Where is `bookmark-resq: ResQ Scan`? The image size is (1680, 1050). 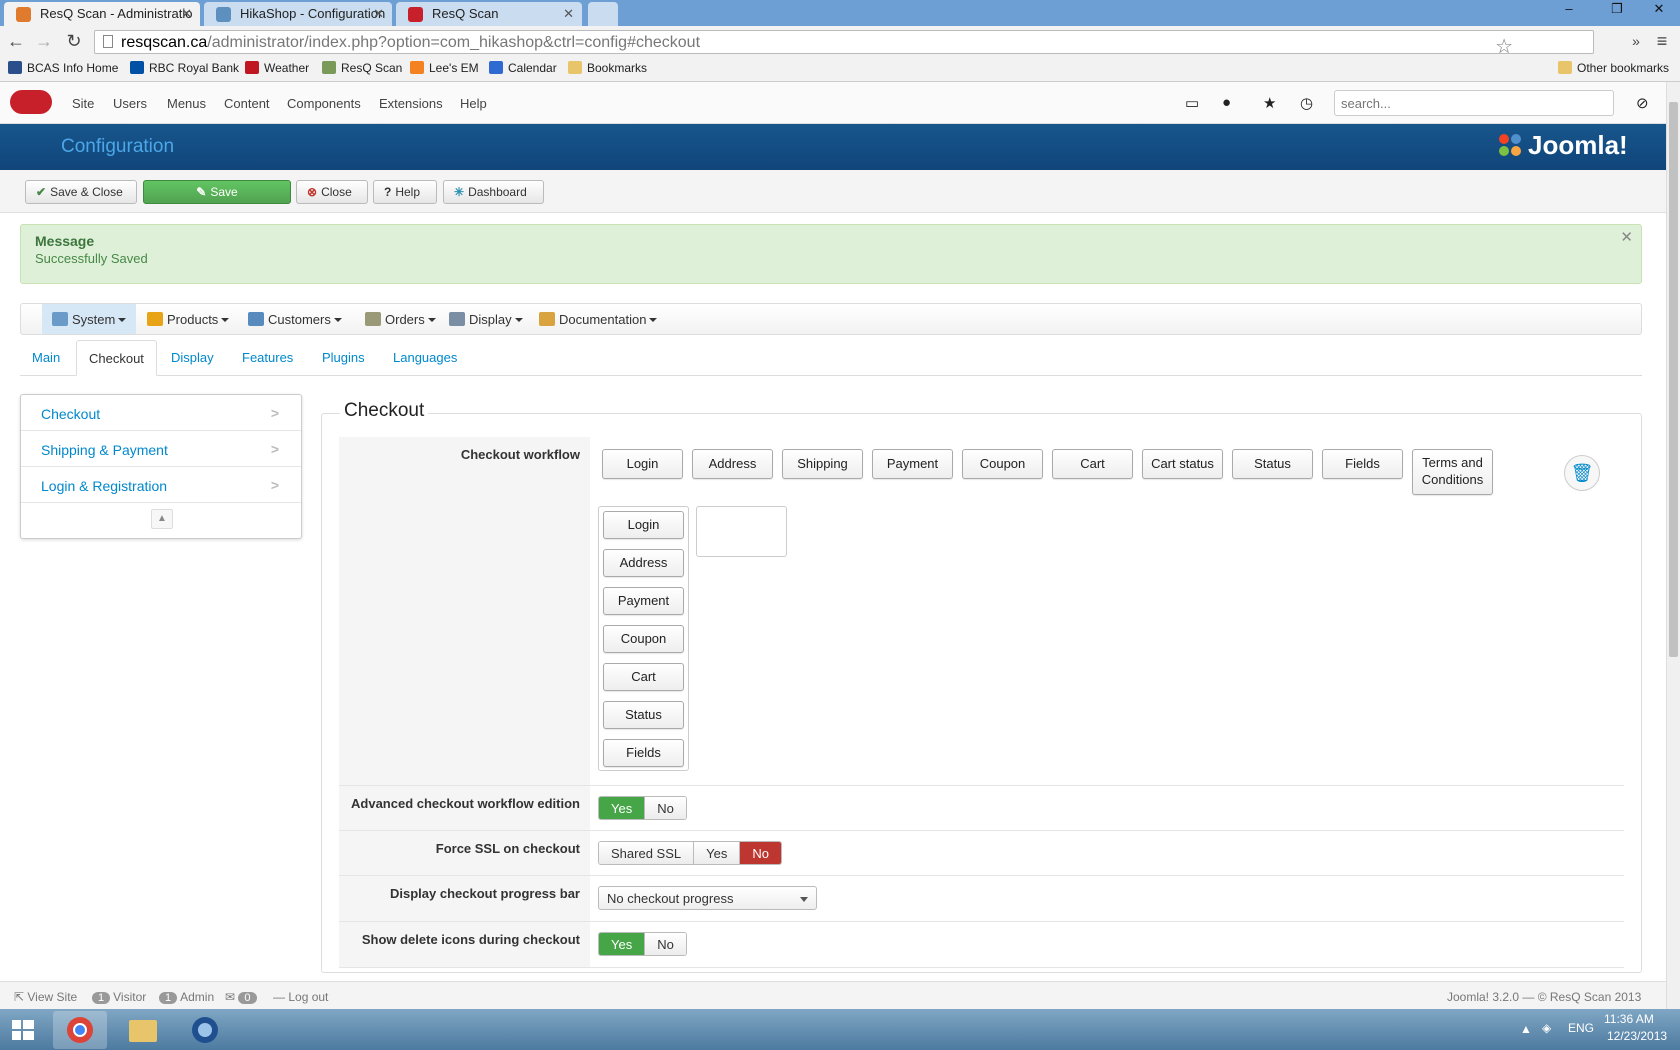
bookmark-resq: ResQ Scan is located at coordinates (362, 68).